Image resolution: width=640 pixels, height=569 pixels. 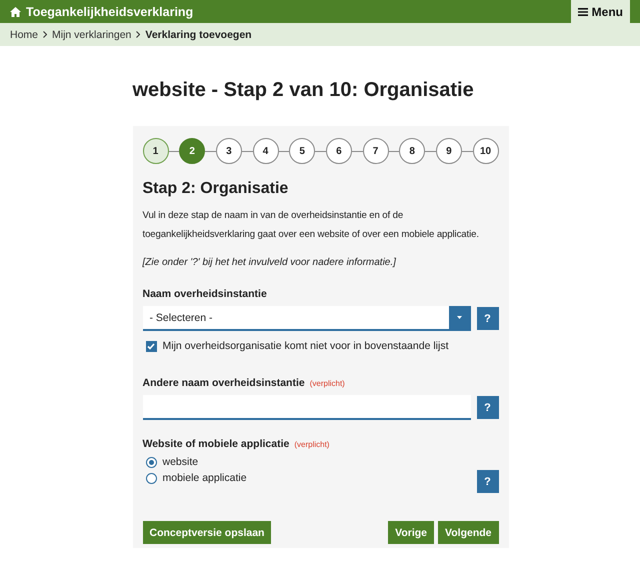 What do you see at coordinates (24, 34) in the screenshot?
I see `breadcrumb-item: Home` at bounding box center [24, 34].